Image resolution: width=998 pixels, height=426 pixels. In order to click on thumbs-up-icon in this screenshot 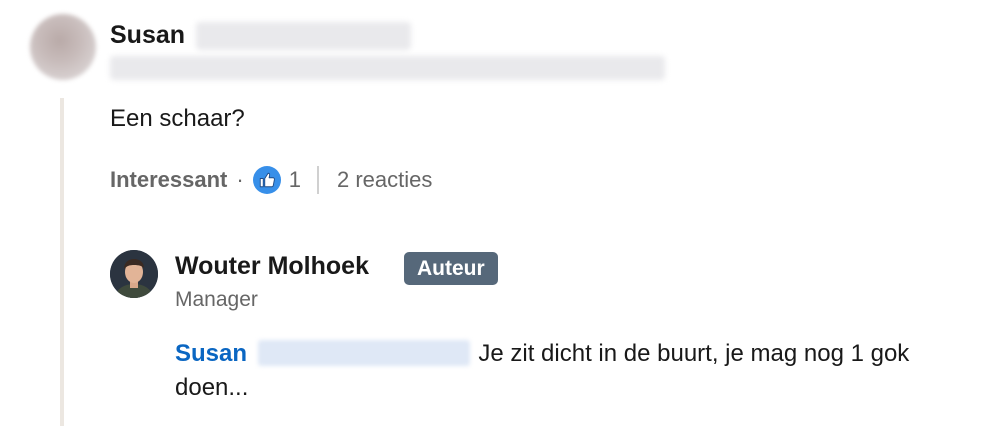, I will do `click(266, 180)`.